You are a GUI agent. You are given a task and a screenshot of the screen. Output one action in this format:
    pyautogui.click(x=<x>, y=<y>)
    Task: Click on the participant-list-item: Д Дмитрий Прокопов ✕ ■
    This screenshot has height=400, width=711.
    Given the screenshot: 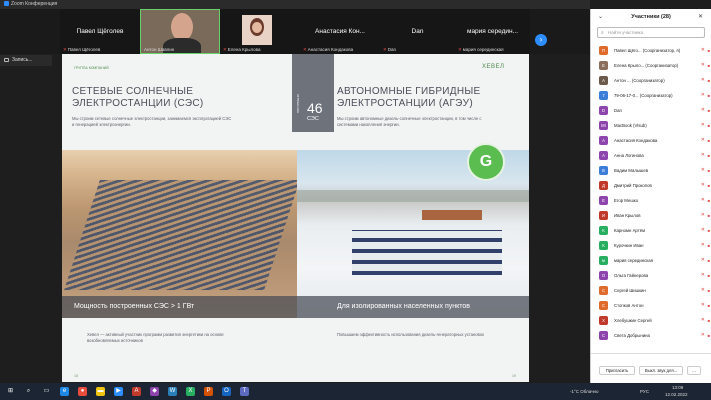 What is the action you would take?
    pyautogui.click(x=651, y=185)
    